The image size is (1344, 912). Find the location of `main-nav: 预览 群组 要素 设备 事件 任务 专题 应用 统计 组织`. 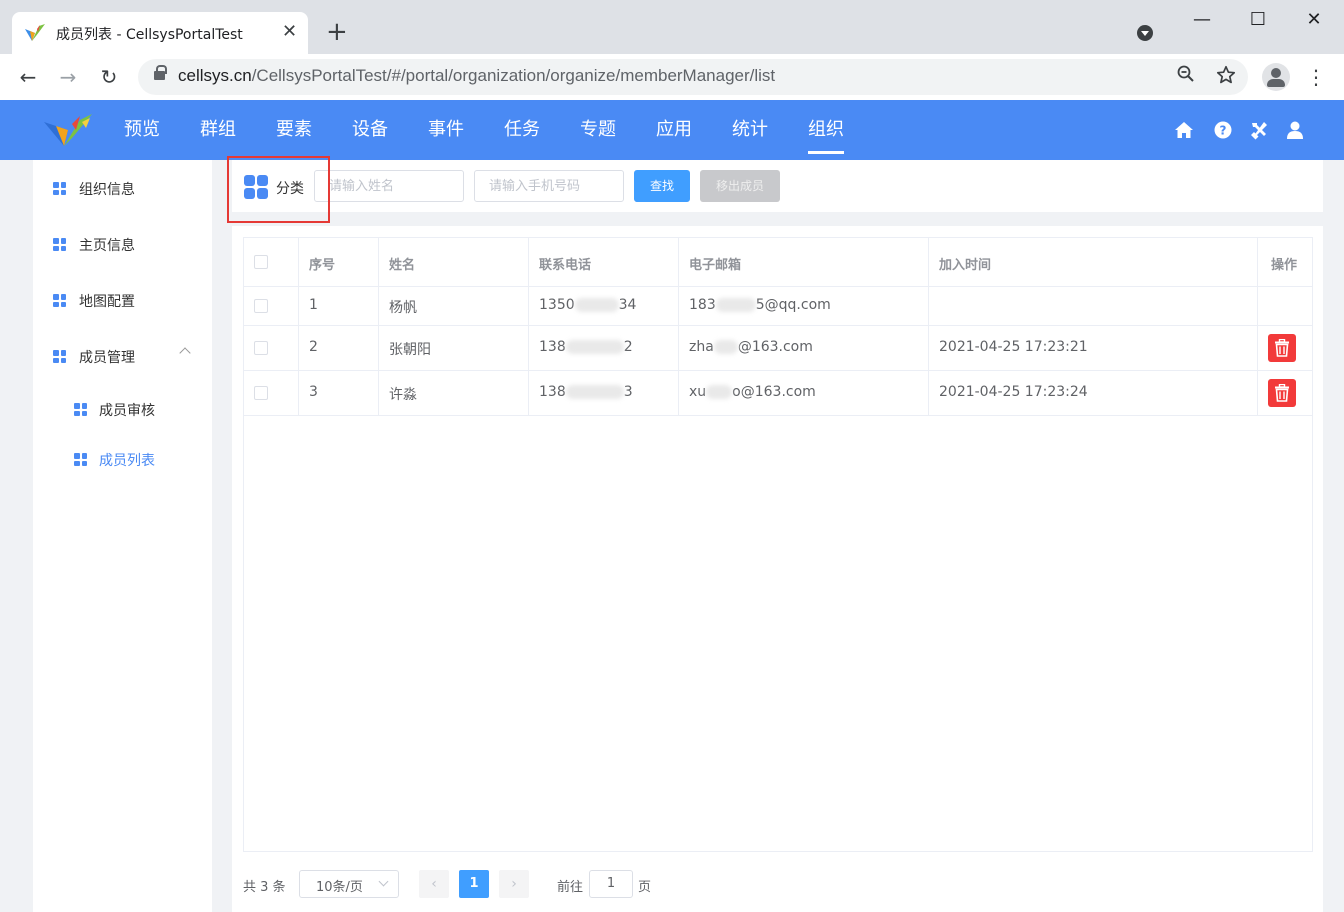

main-nav: 预览 群组 要素 设备 事件 任务 专题 应用 统计 组织 is located at coordinates (484, 130).